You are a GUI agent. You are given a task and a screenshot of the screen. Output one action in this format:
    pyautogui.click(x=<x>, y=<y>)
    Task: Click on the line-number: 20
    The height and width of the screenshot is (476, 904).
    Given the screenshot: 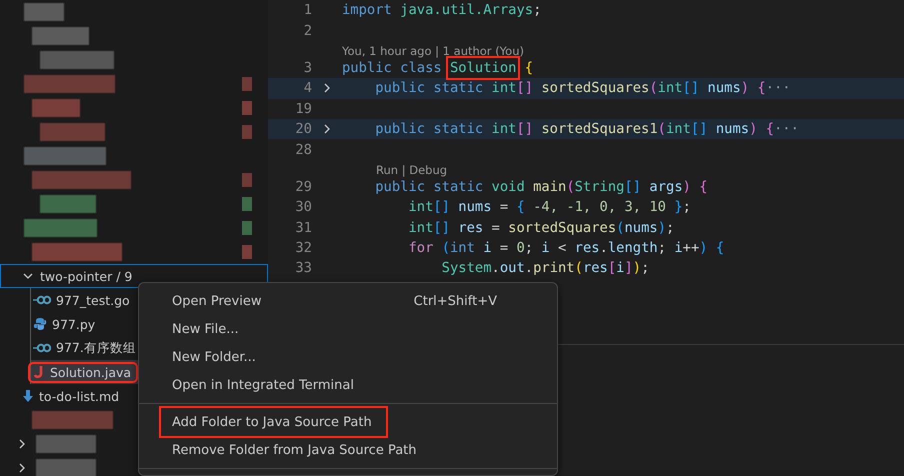 What is the action you would take?
    pyautogui.click(x=303, y=129)
    